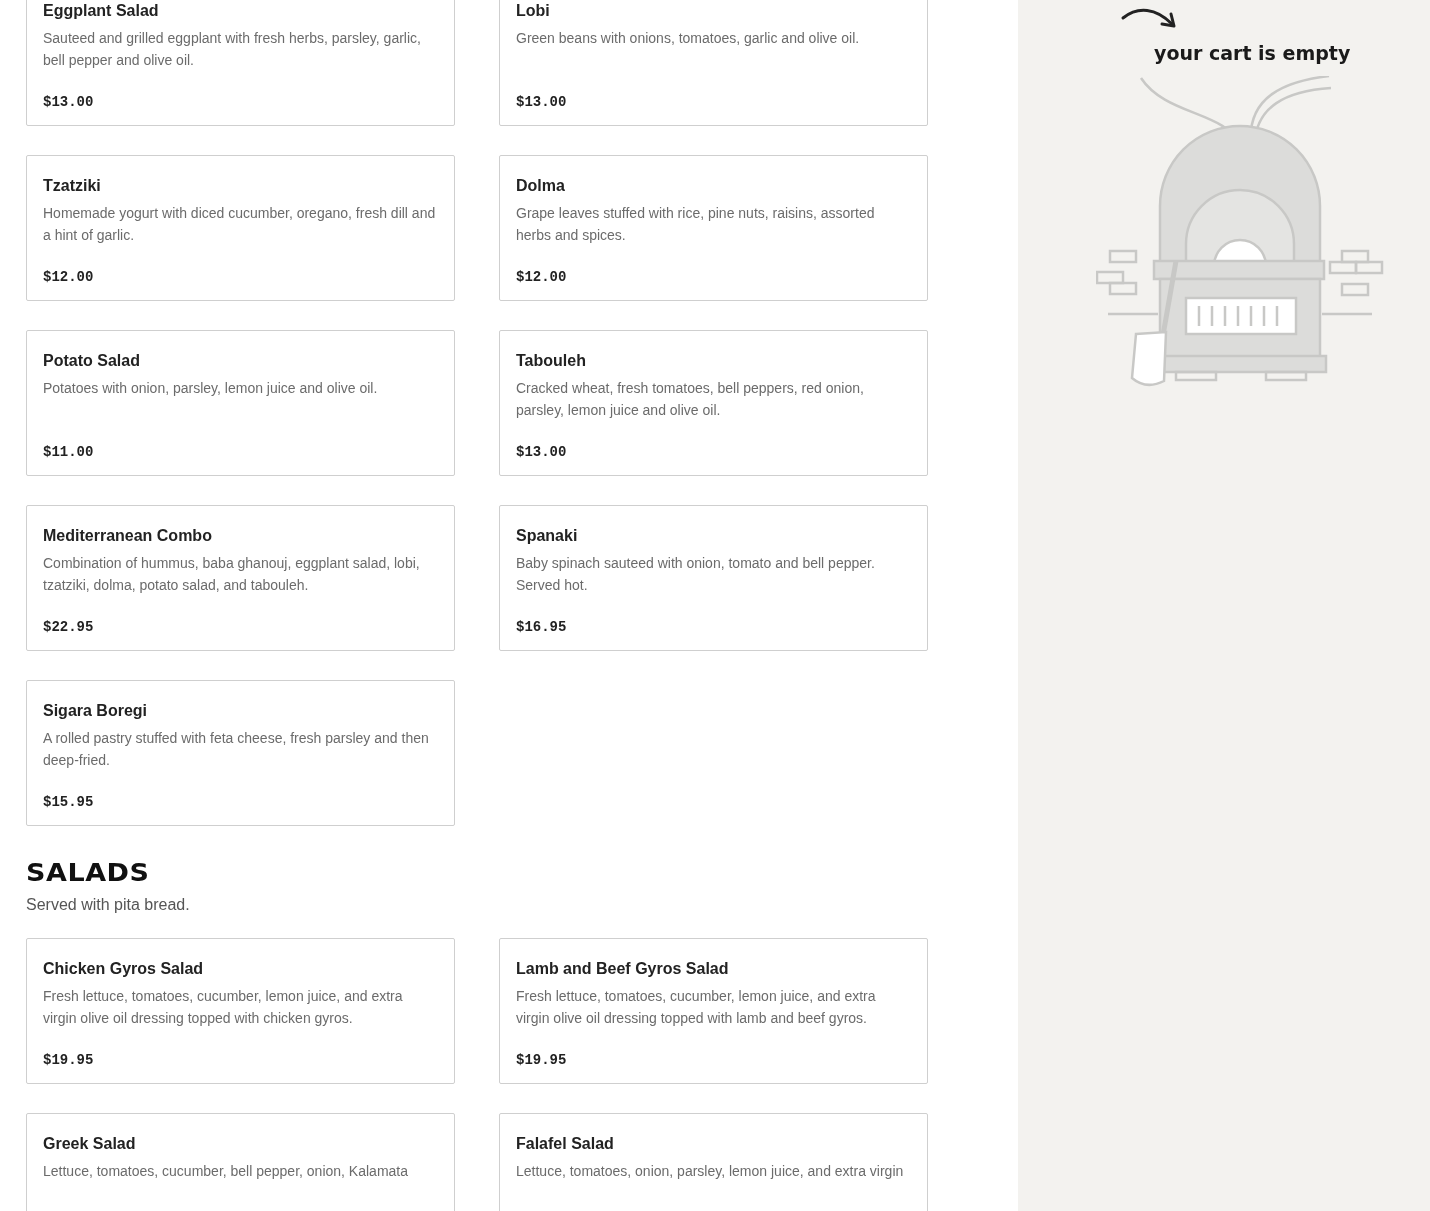  I want to click on empty-cart-message: your cart is empty, so click(1252, 53).